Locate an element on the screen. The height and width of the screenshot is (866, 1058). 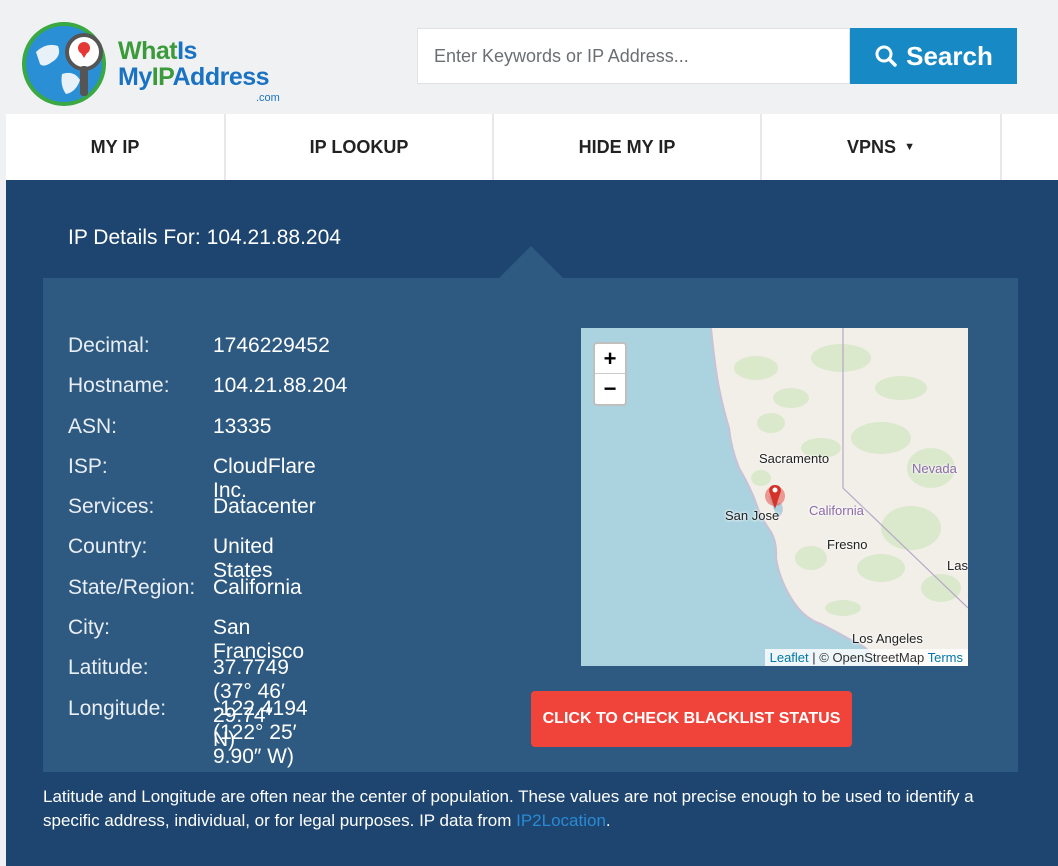
heading-ip: 104.21.88.204 is located at coordinates (273, 237).